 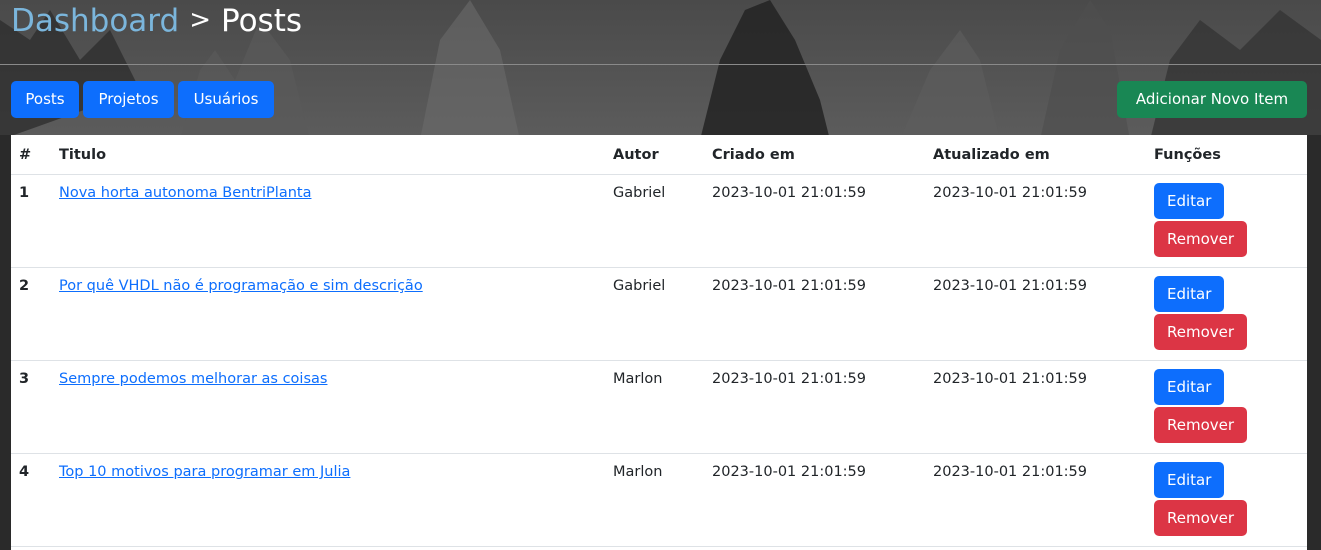 I want to click on breadcrumb-dashboard-link: Dashboard, so click(x=95, y=21).